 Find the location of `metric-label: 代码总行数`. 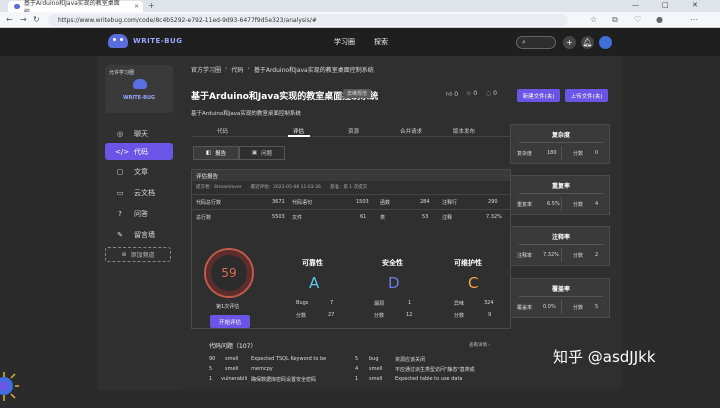

metric-label: 代码总行数 is located at coordinates (209, 203).